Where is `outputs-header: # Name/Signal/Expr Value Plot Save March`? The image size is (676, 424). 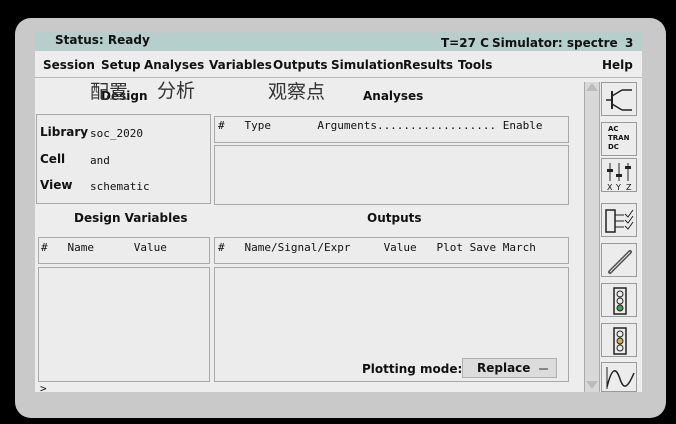 outputs-header: # Name/Signal/Expr Value Plot Save March is located at coordinates (391, 250).